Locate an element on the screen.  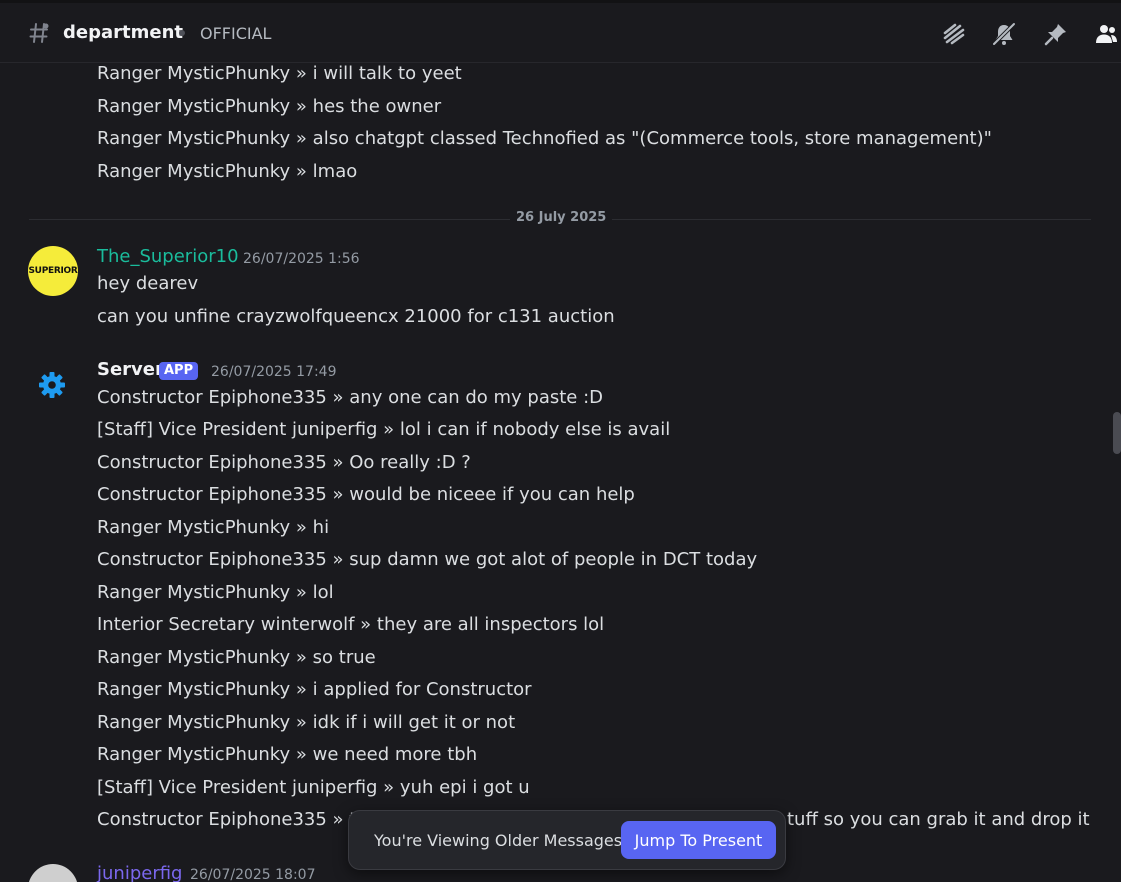
separator-dot is located at coordinates (182, 33).